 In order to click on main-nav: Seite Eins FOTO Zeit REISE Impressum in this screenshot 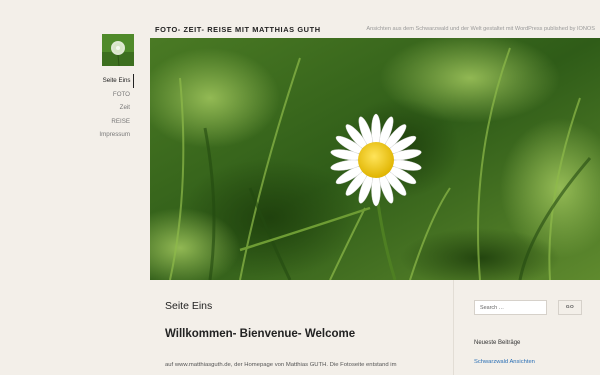, I will do `click(110, 108)`.